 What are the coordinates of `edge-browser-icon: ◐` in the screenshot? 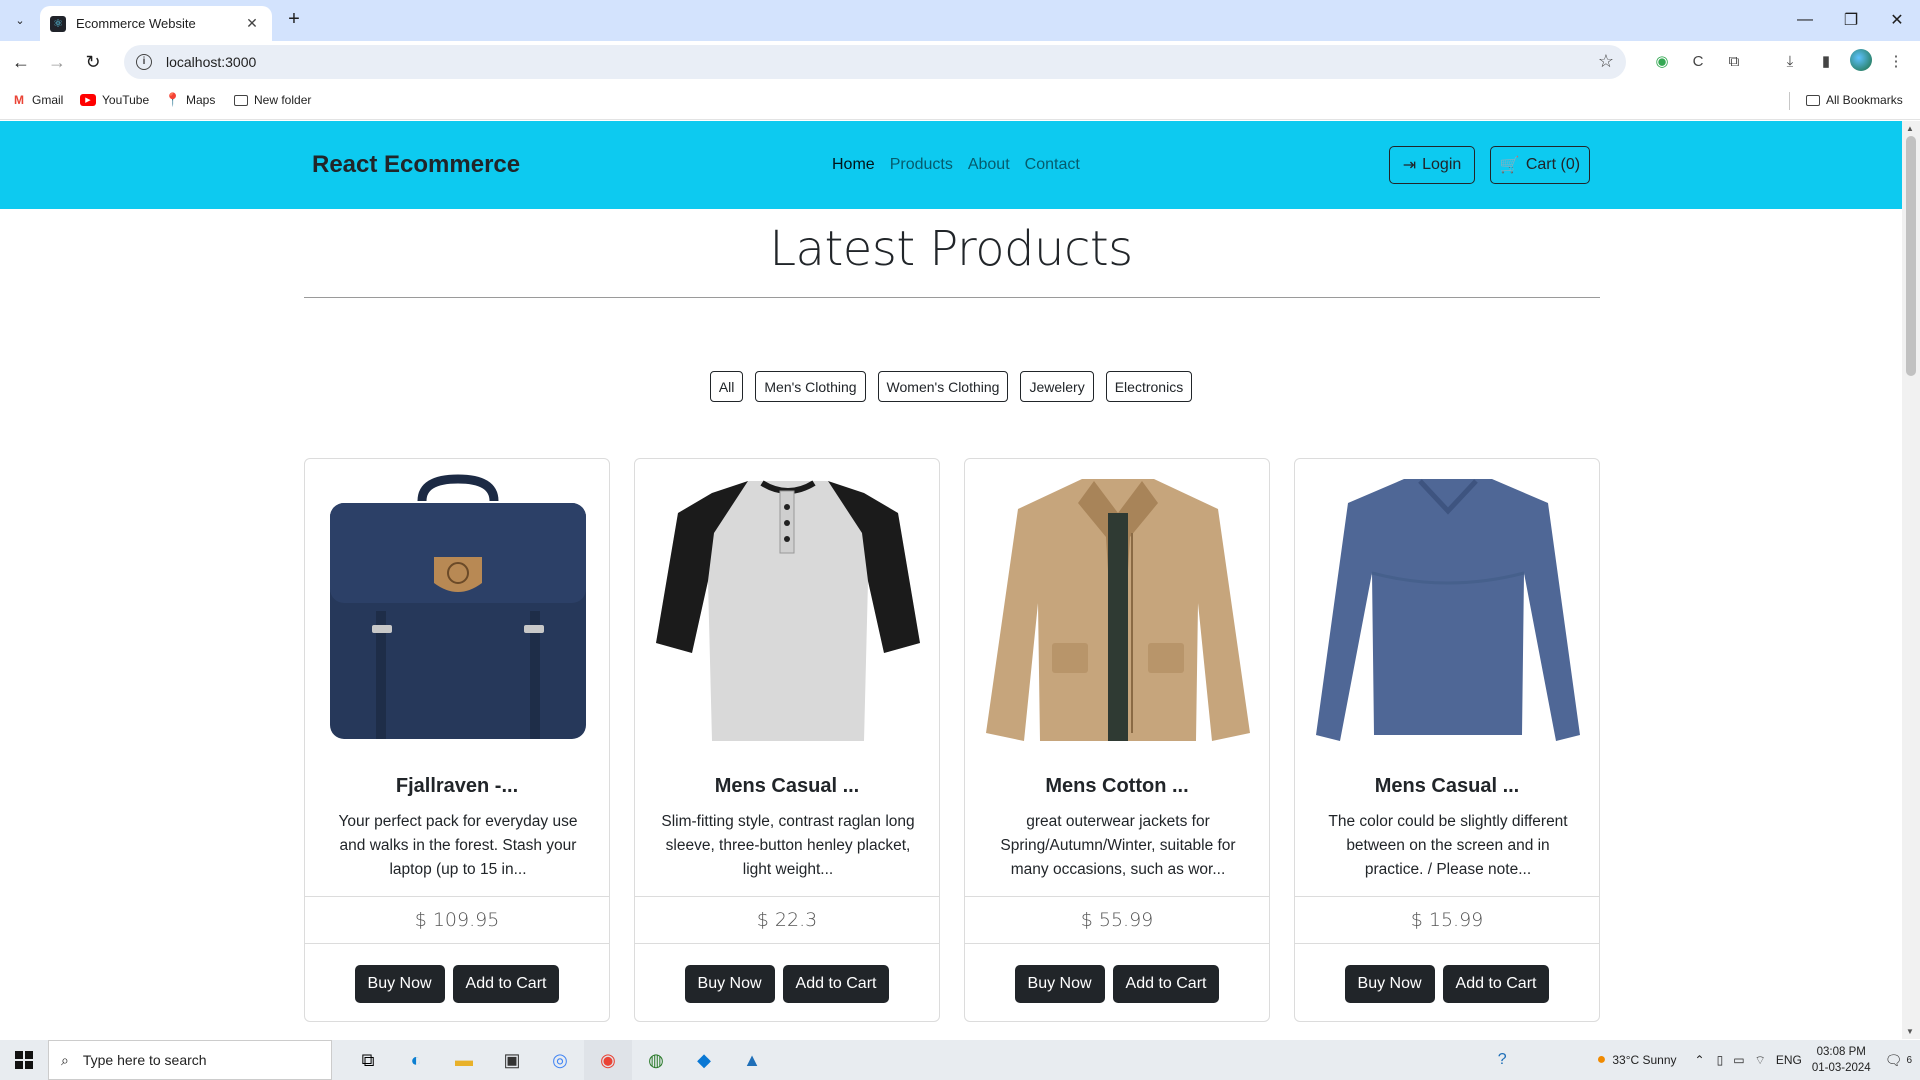 It's located at (416, 1060).